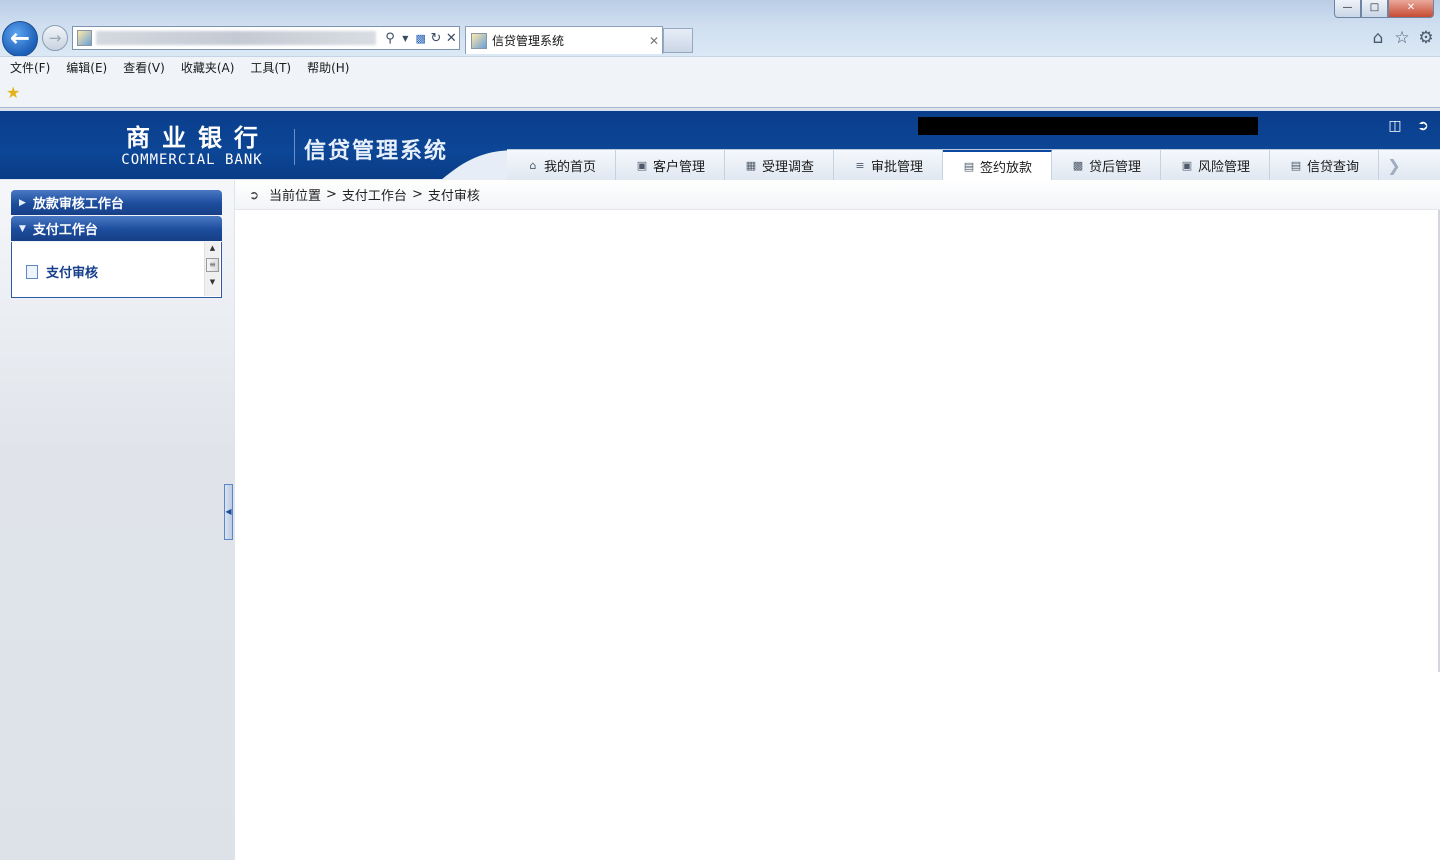 This screenshot has width=1440, height=860. What do you see at coordinates (1409, 126) in the screenshot?
I see `header-tools: ◫ ➲` at bounding box center [1409, 126].